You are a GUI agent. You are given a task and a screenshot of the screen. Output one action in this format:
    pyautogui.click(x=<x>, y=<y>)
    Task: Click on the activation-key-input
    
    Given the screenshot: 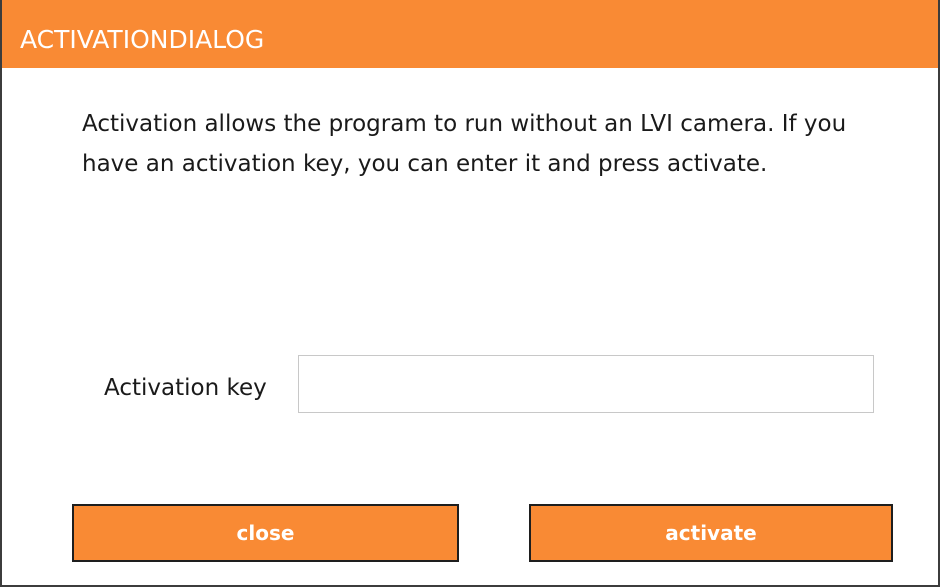 What is the action you would take?
    pyautogui.click(x=586, y=384)
    